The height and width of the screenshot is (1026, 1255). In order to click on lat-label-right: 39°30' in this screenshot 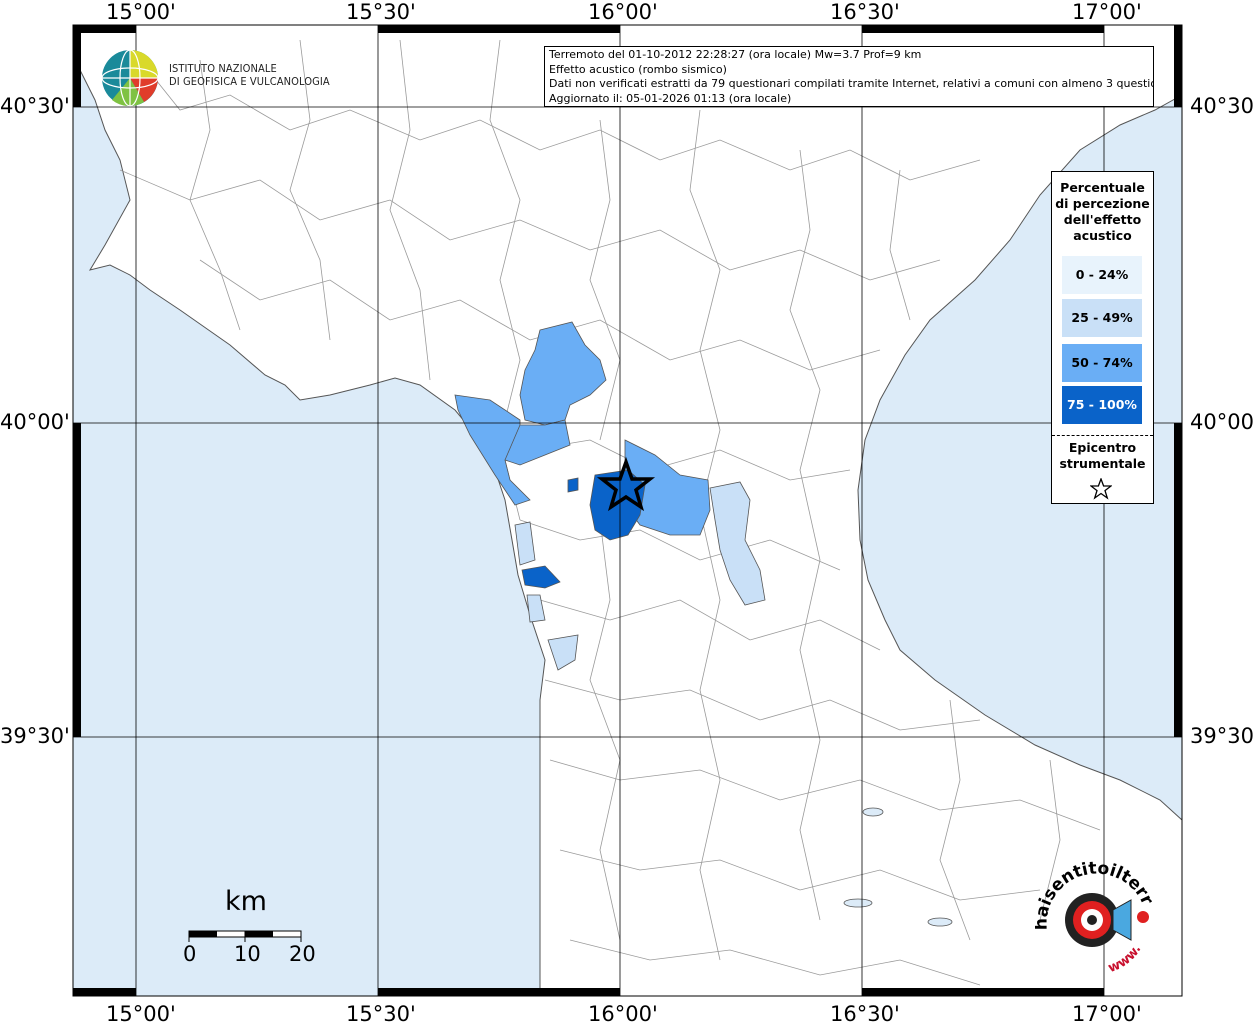, I will do `click(1222, 736)`.